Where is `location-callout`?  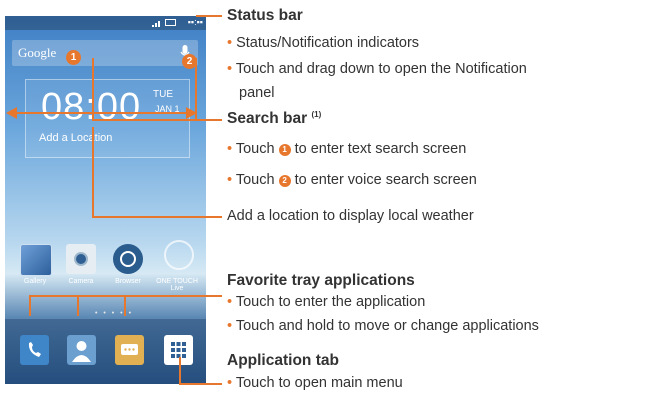 location-callout is located at coordinates (157, 172).